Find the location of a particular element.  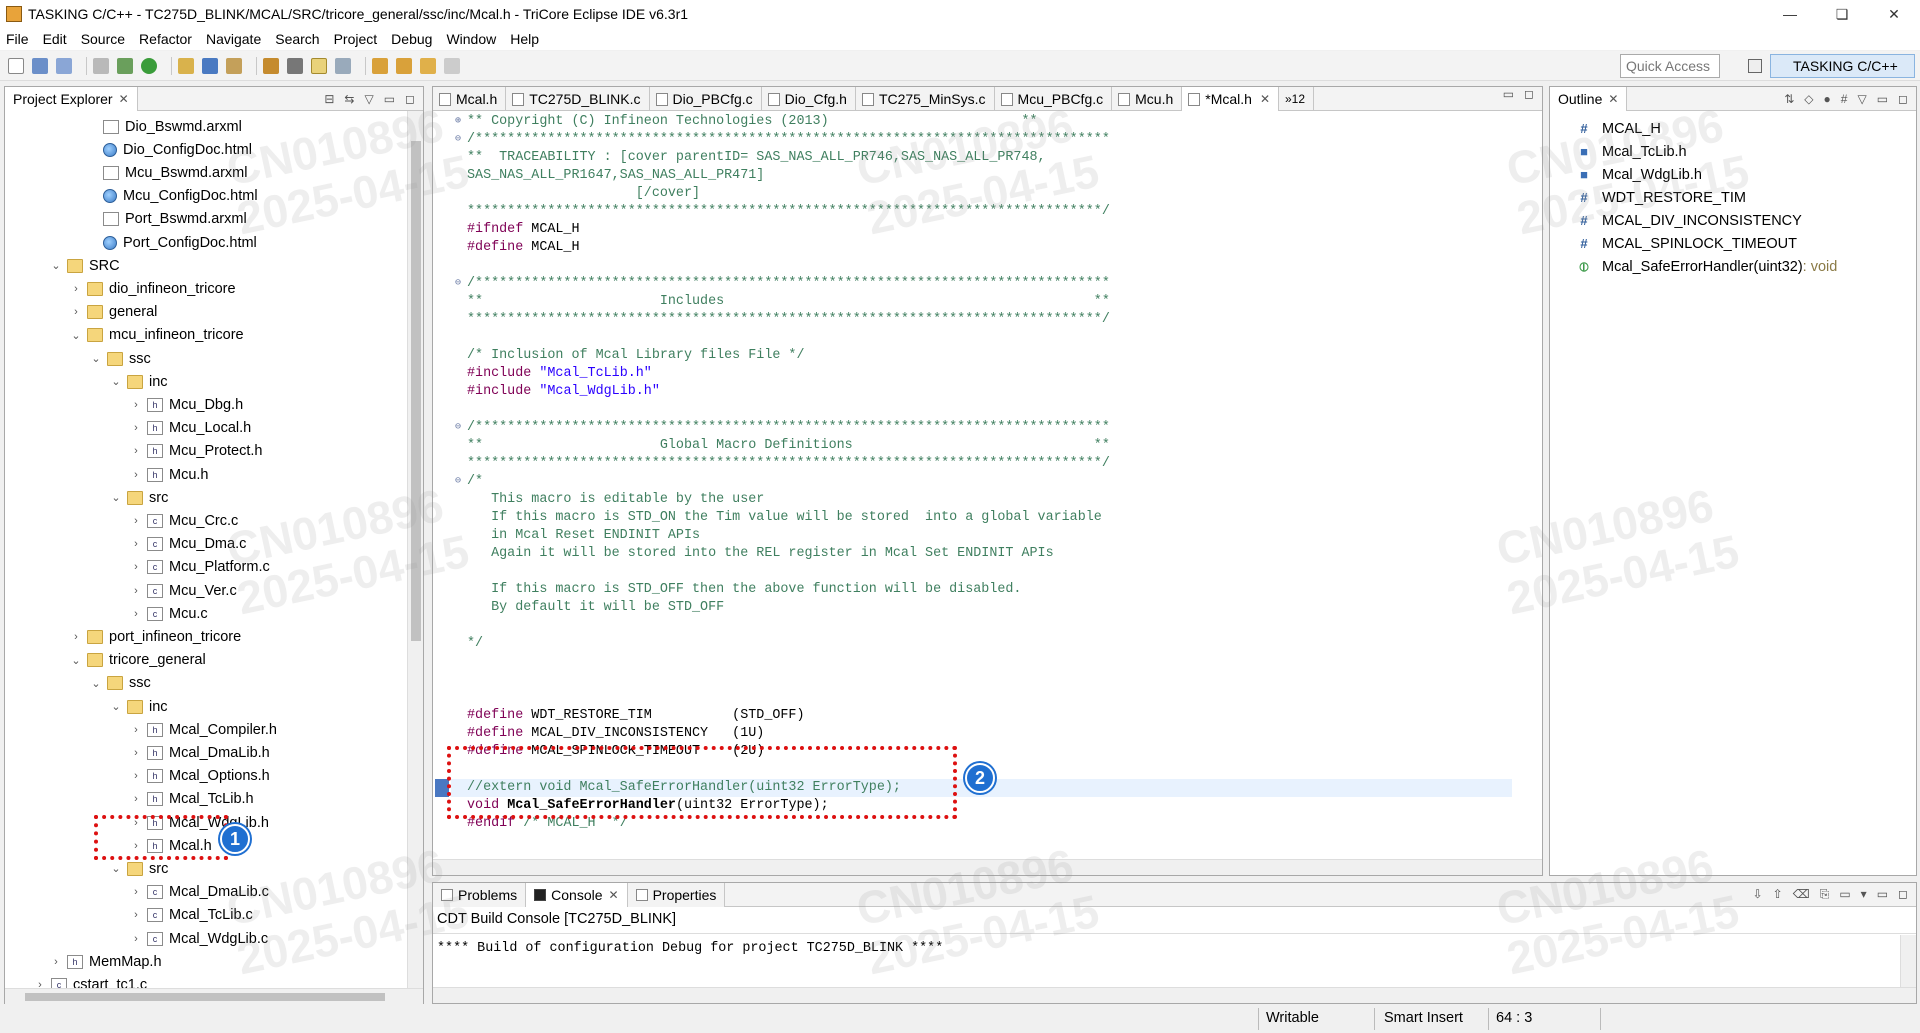

console-vertical-scrollbar is located at coordinates (1908, 961).